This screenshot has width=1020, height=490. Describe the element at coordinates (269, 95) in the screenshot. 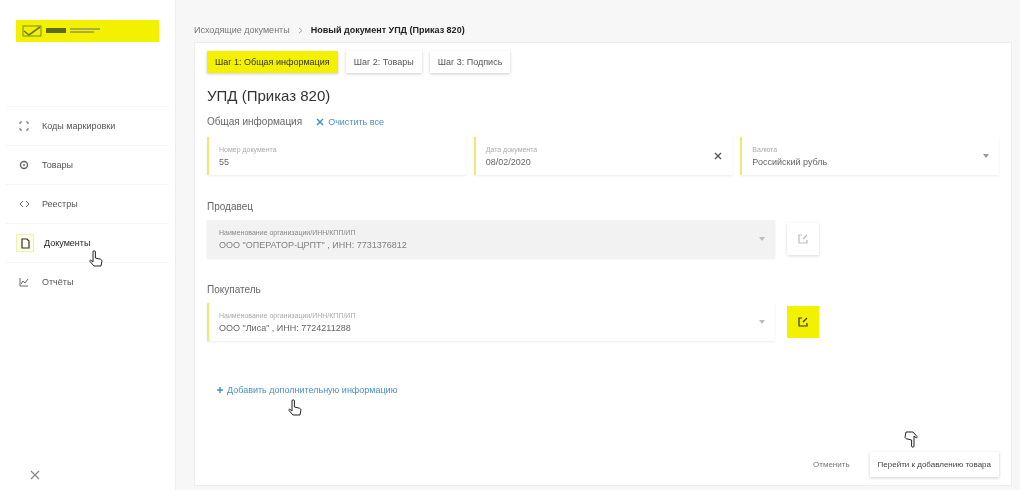

I see `document-title: УПД (Приказ 820)` at that location.